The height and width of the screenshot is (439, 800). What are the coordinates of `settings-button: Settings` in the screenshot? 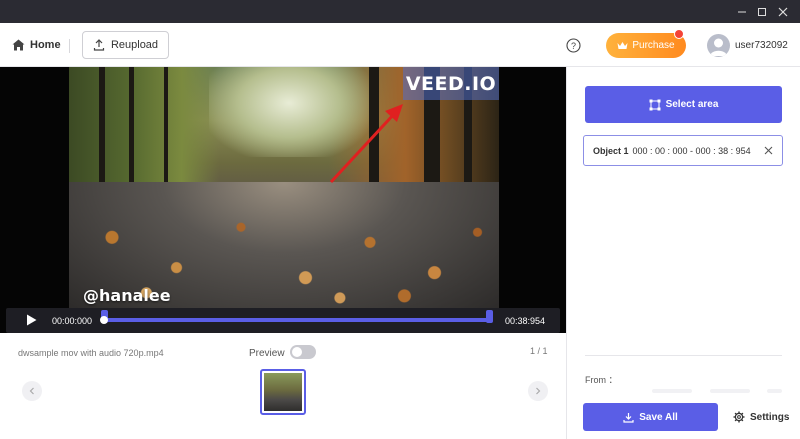 It's located at (761, 417).